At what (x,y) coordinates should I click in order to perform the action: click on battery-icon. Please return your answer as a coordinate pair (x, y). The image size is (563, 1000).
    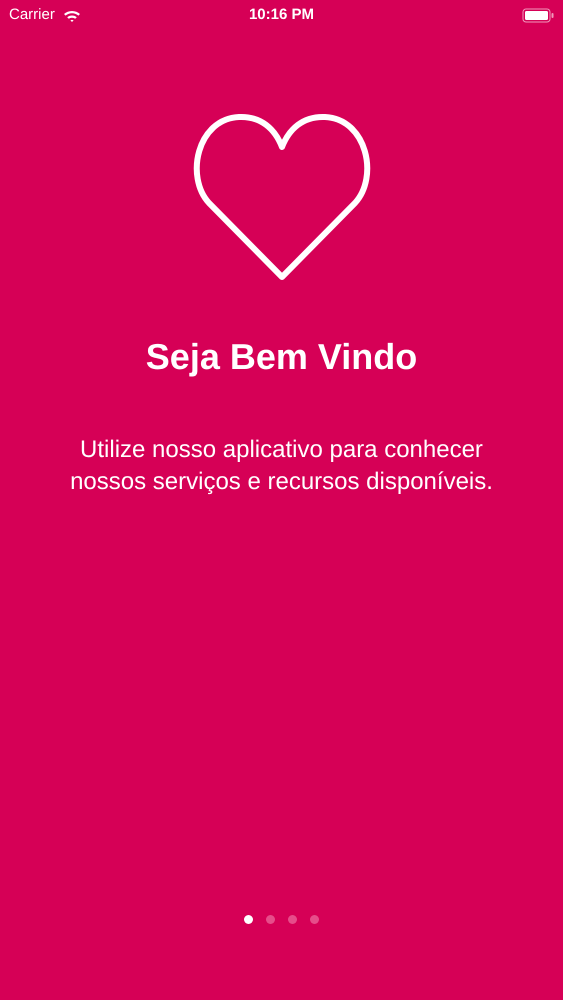
    Looking at the image, I should click on (538, 15).